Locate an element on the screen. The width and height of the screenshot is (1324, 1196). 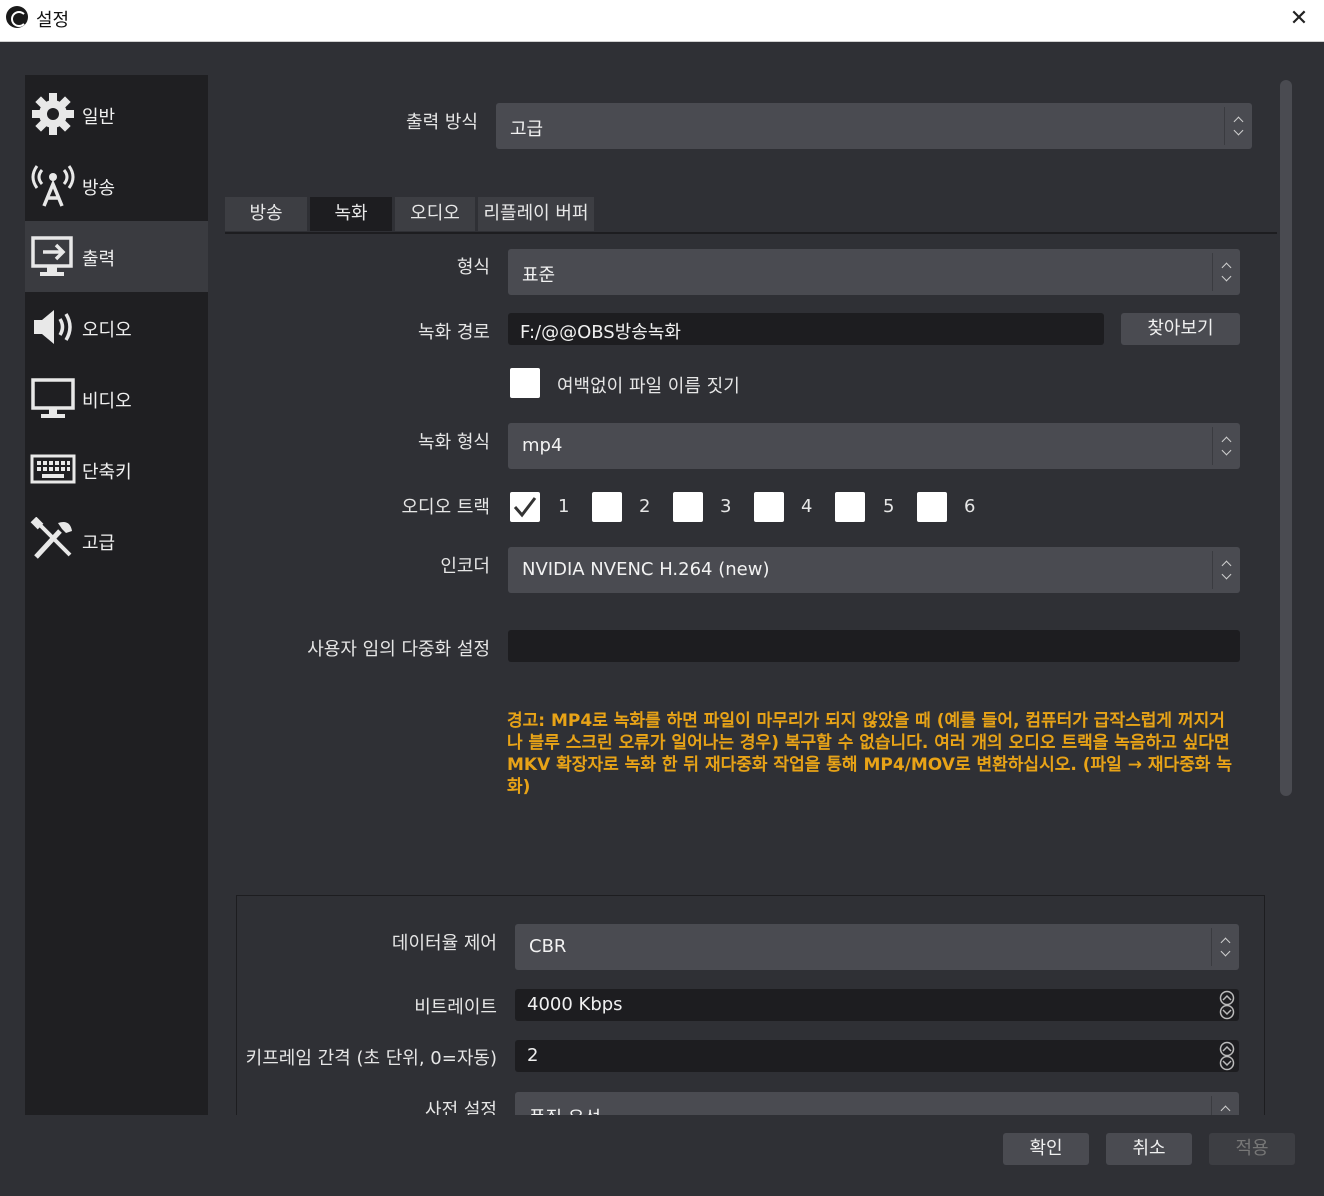
recording-format-select: mp4 is located at coordinates (874, 446).